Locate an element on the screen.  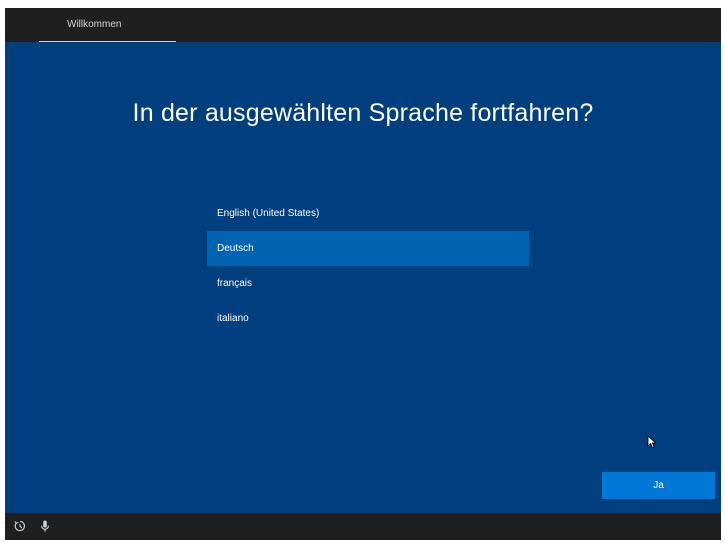
ease-of-access-icon is located at coordinates (20, 526).